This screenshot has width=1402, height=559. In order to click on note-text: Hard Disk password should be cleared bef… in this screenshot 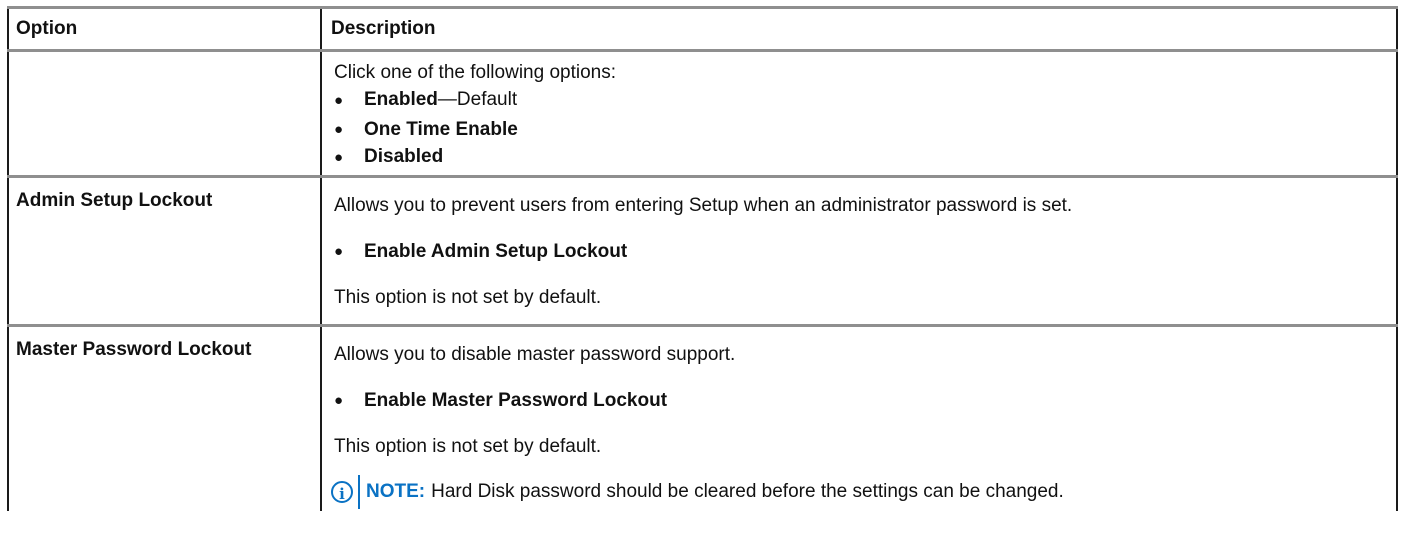, I will do `click(747, 491)`.